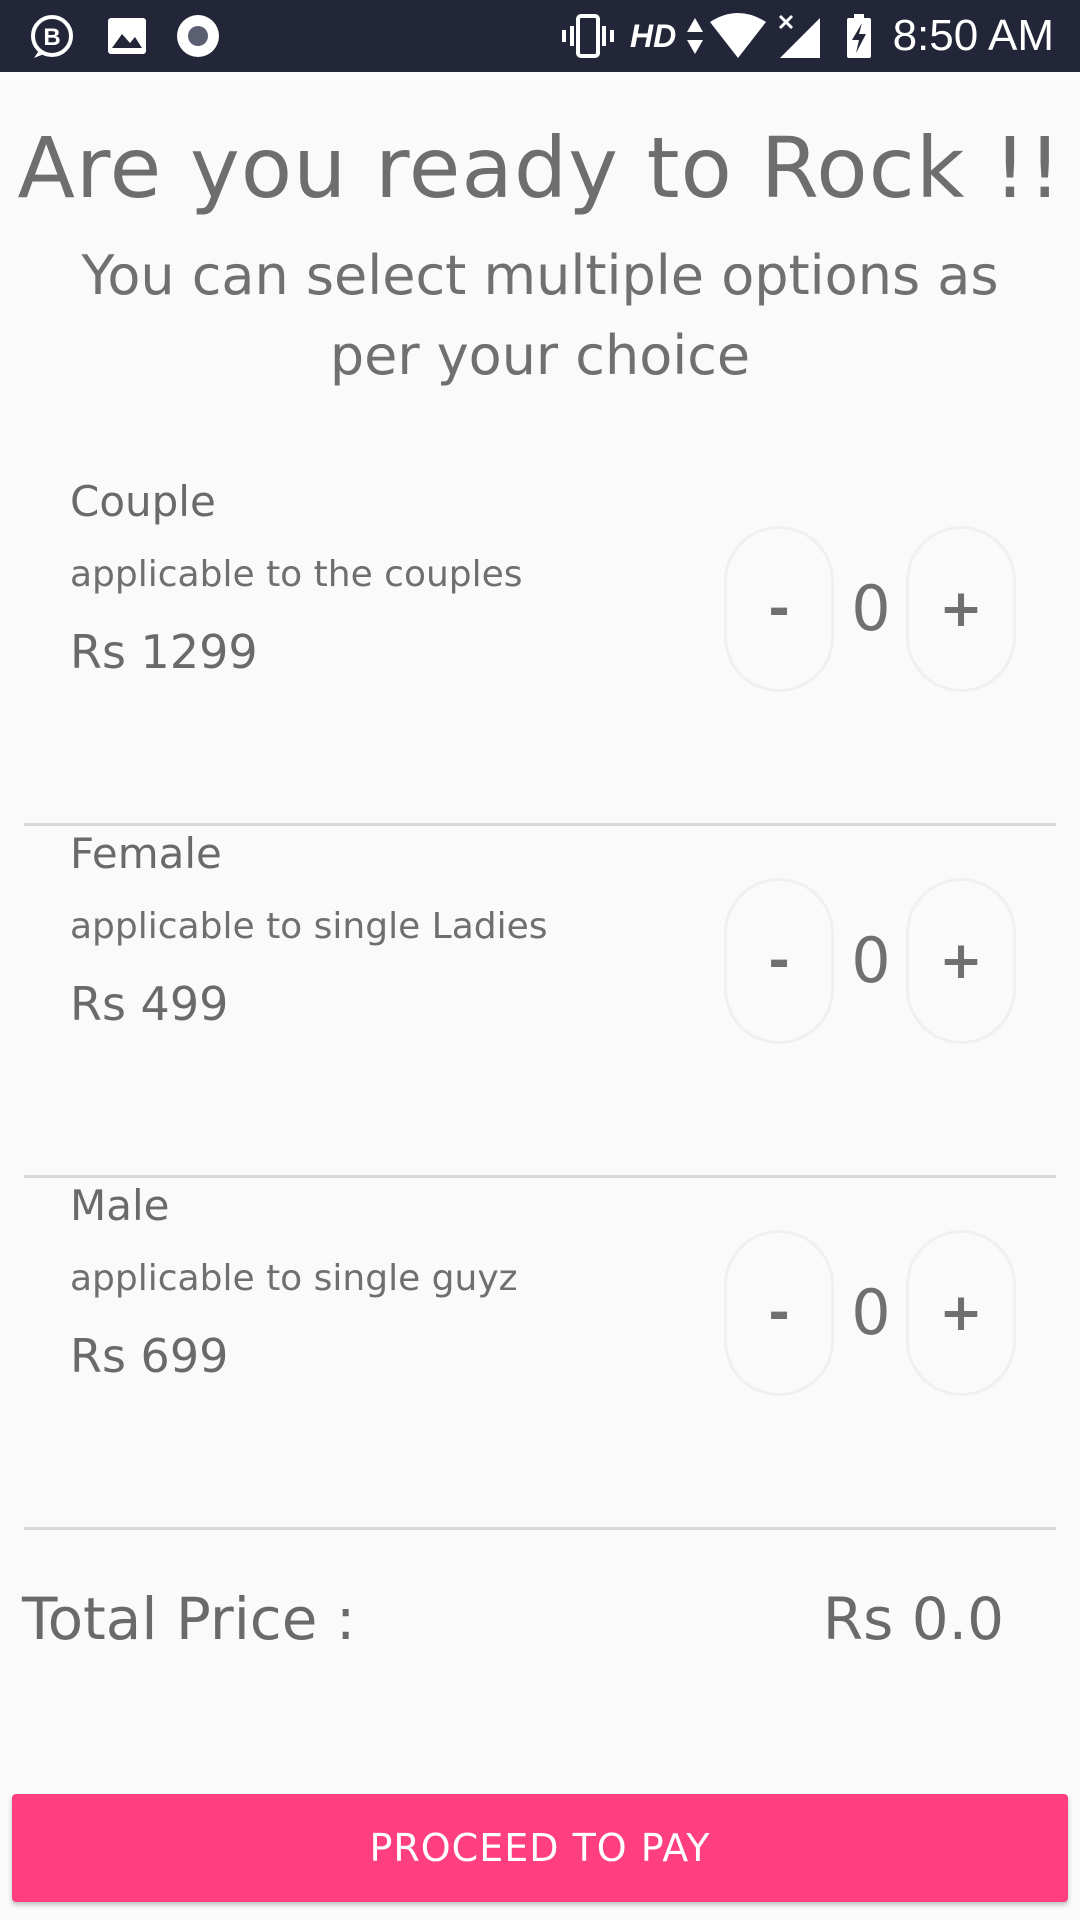 The width and height of the screenshot is (1080, 1920). What do you see at coordinates (120, 1205) in the screenshot?
I see `ticket-name: Male` at bounding box center [120, 1205].